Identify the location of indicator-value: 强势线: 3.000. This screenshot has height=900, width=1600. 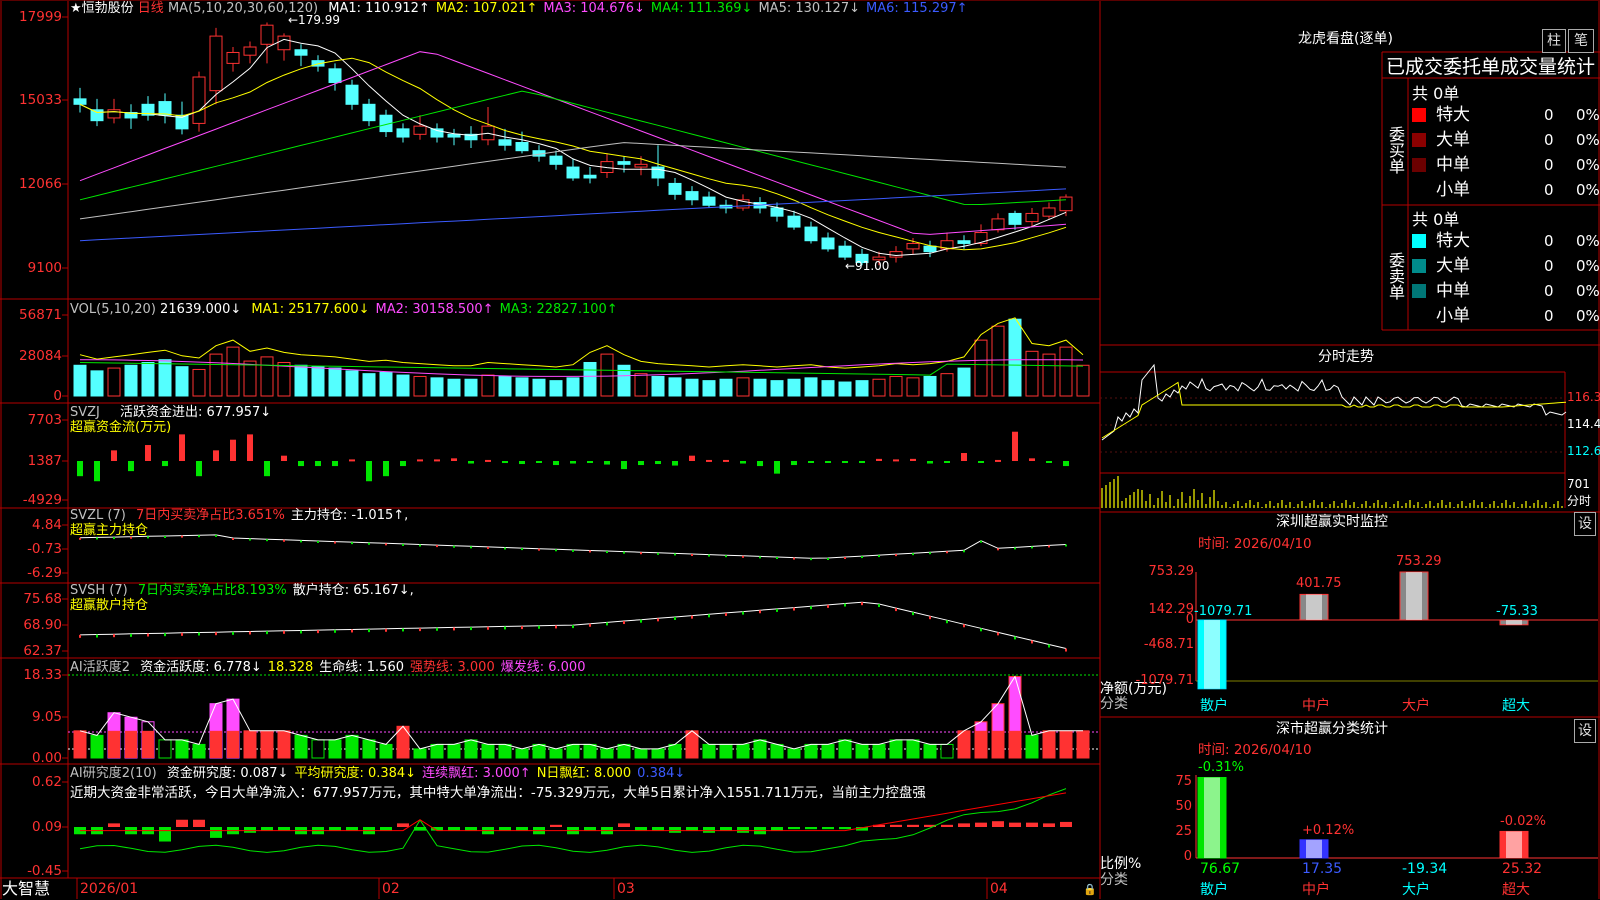
(452, 667).